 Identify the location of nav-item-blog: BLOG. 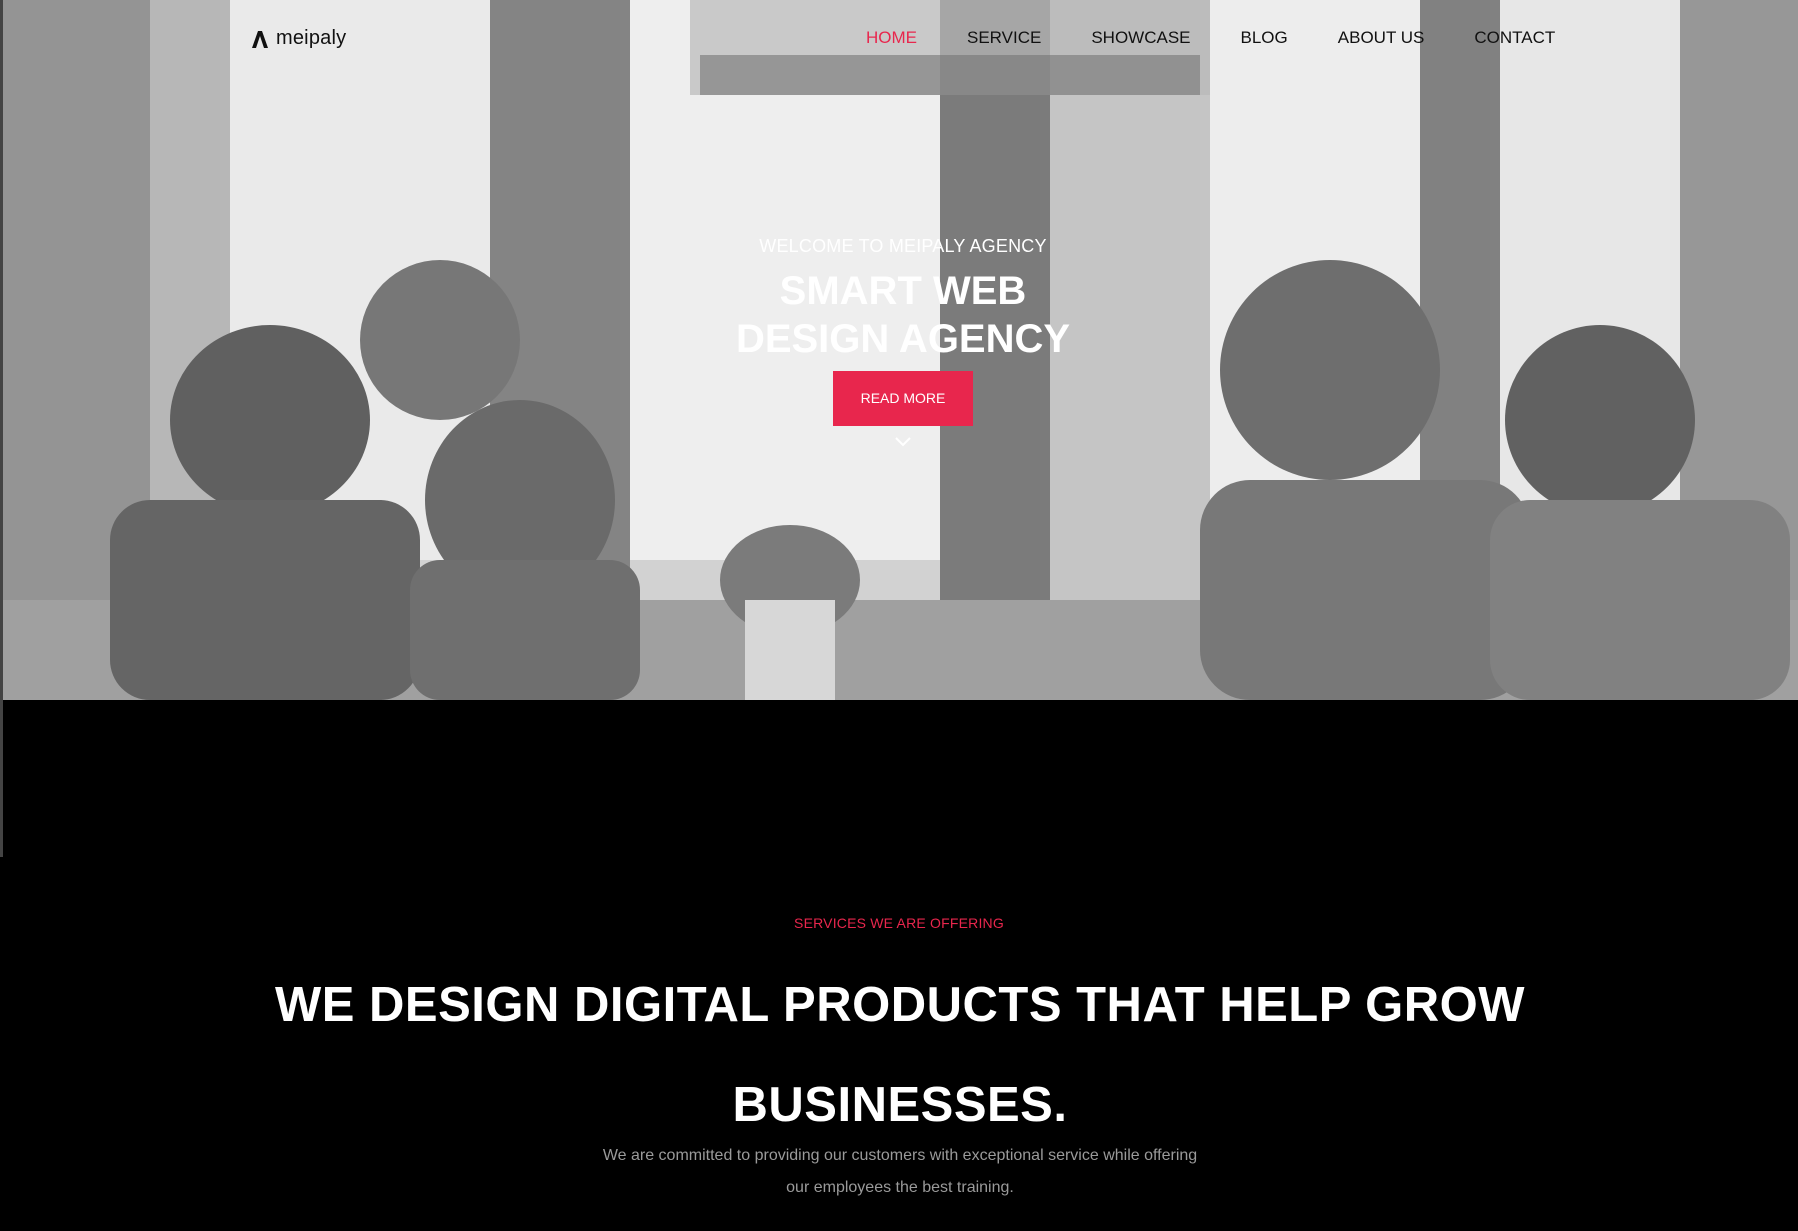
(1264, 38).